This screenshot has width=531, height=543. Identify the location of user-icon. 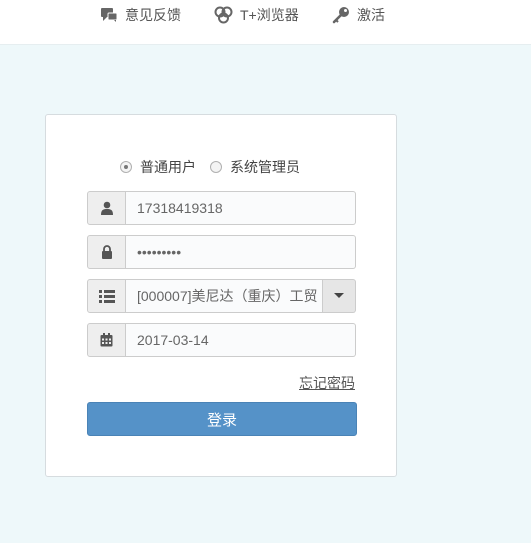
(106, 208).